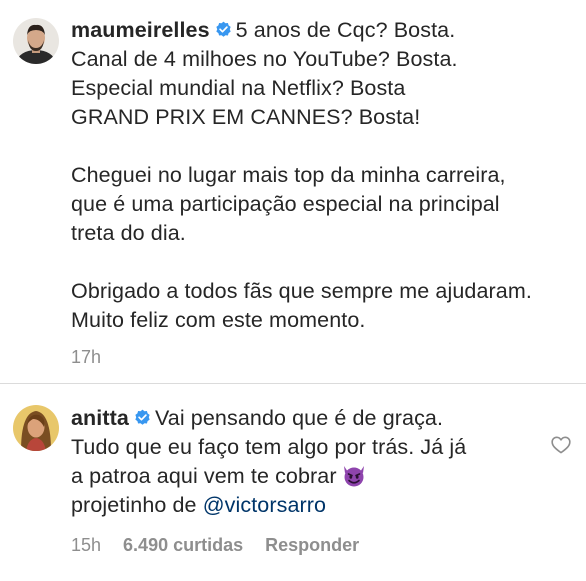  Describe the element at coordinates (312, 545) in the screenshot. I see `reply-button: Responder` at that location.